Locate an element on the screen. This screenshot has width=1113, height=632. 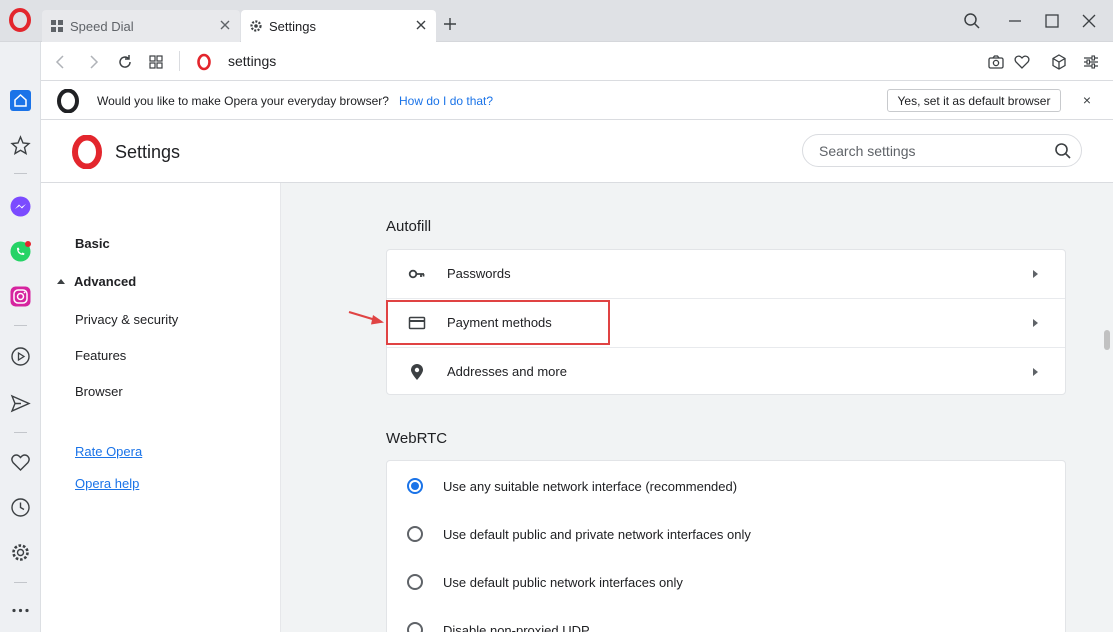
new-tab-icon is located at coordinates (450, 24).